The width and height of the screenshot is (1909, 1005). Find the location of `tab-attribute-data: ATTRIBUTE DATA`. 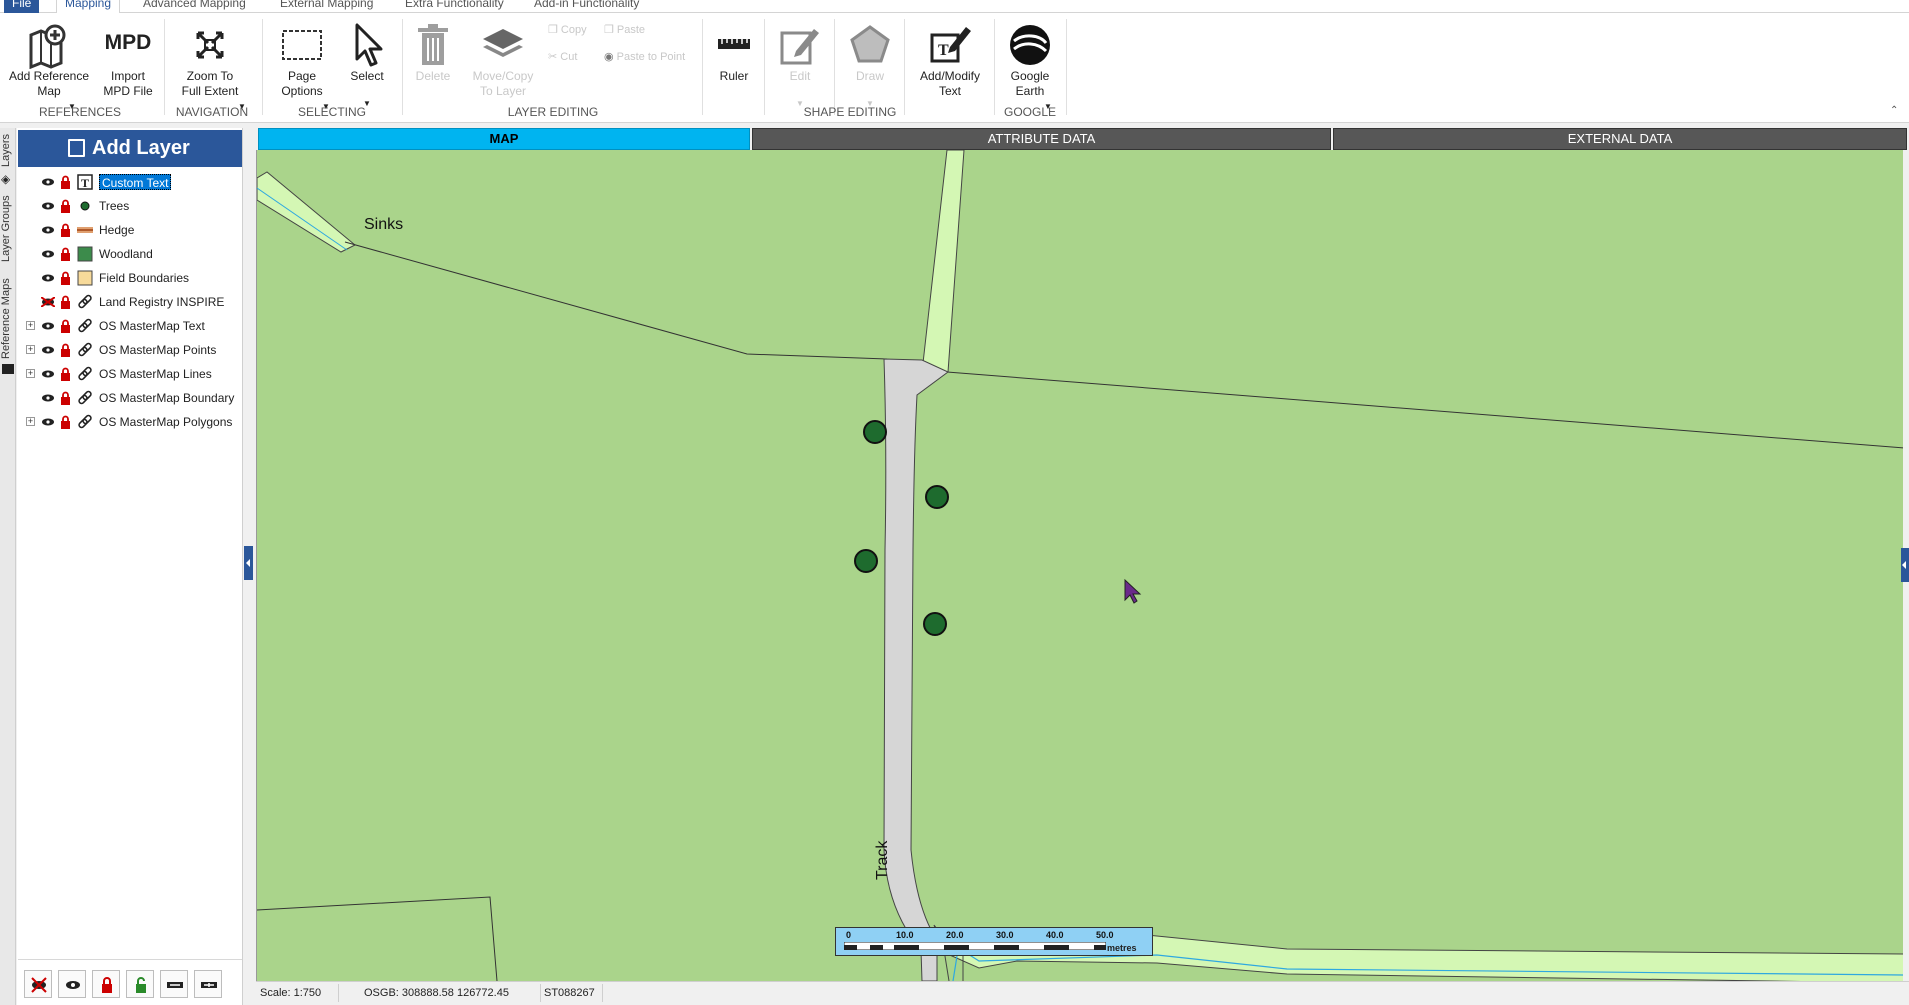

tab-attribute-data: ATTRIBUTE DATA is located at coordinates (1041, 139).